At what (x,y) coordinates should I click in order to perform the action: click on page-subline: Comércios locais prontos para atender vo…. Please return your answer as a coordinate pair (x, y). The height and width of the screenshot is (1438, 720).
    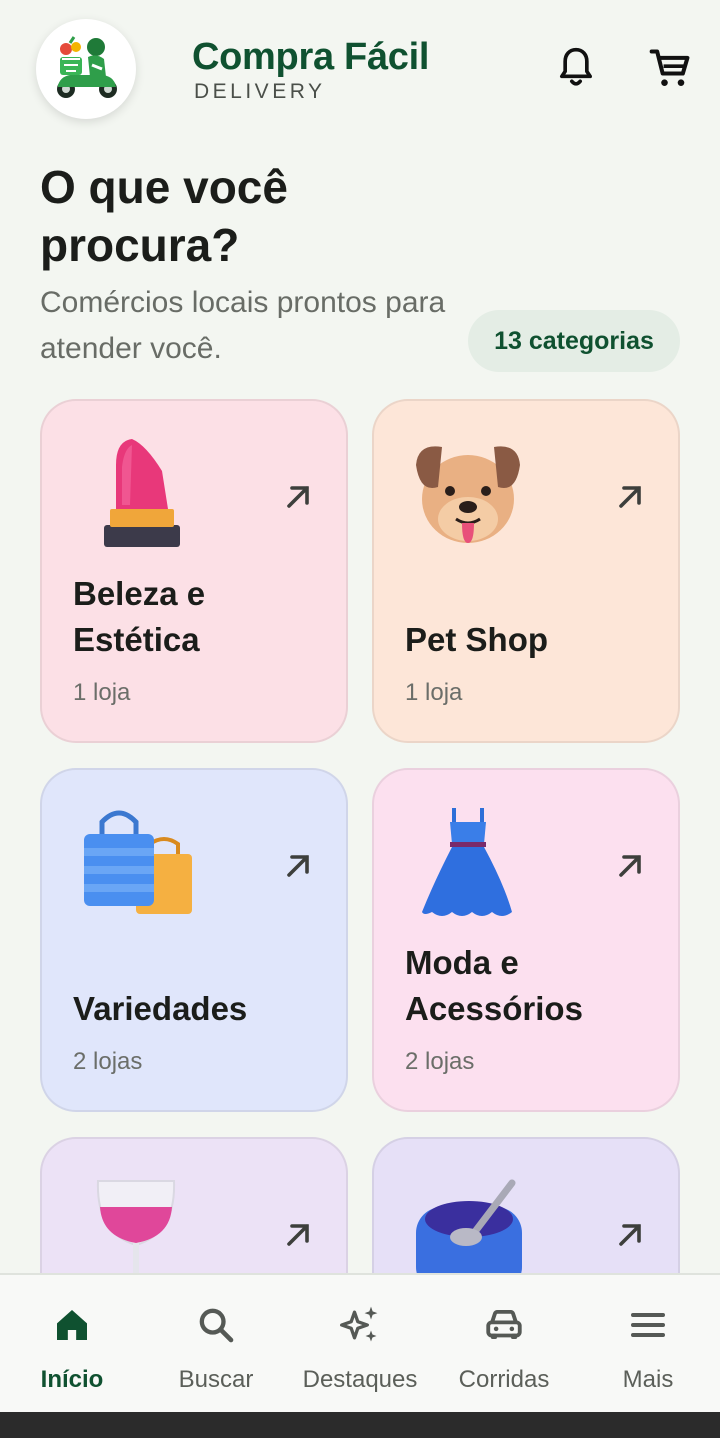
    Looking at the image, I should click on (243, 325).